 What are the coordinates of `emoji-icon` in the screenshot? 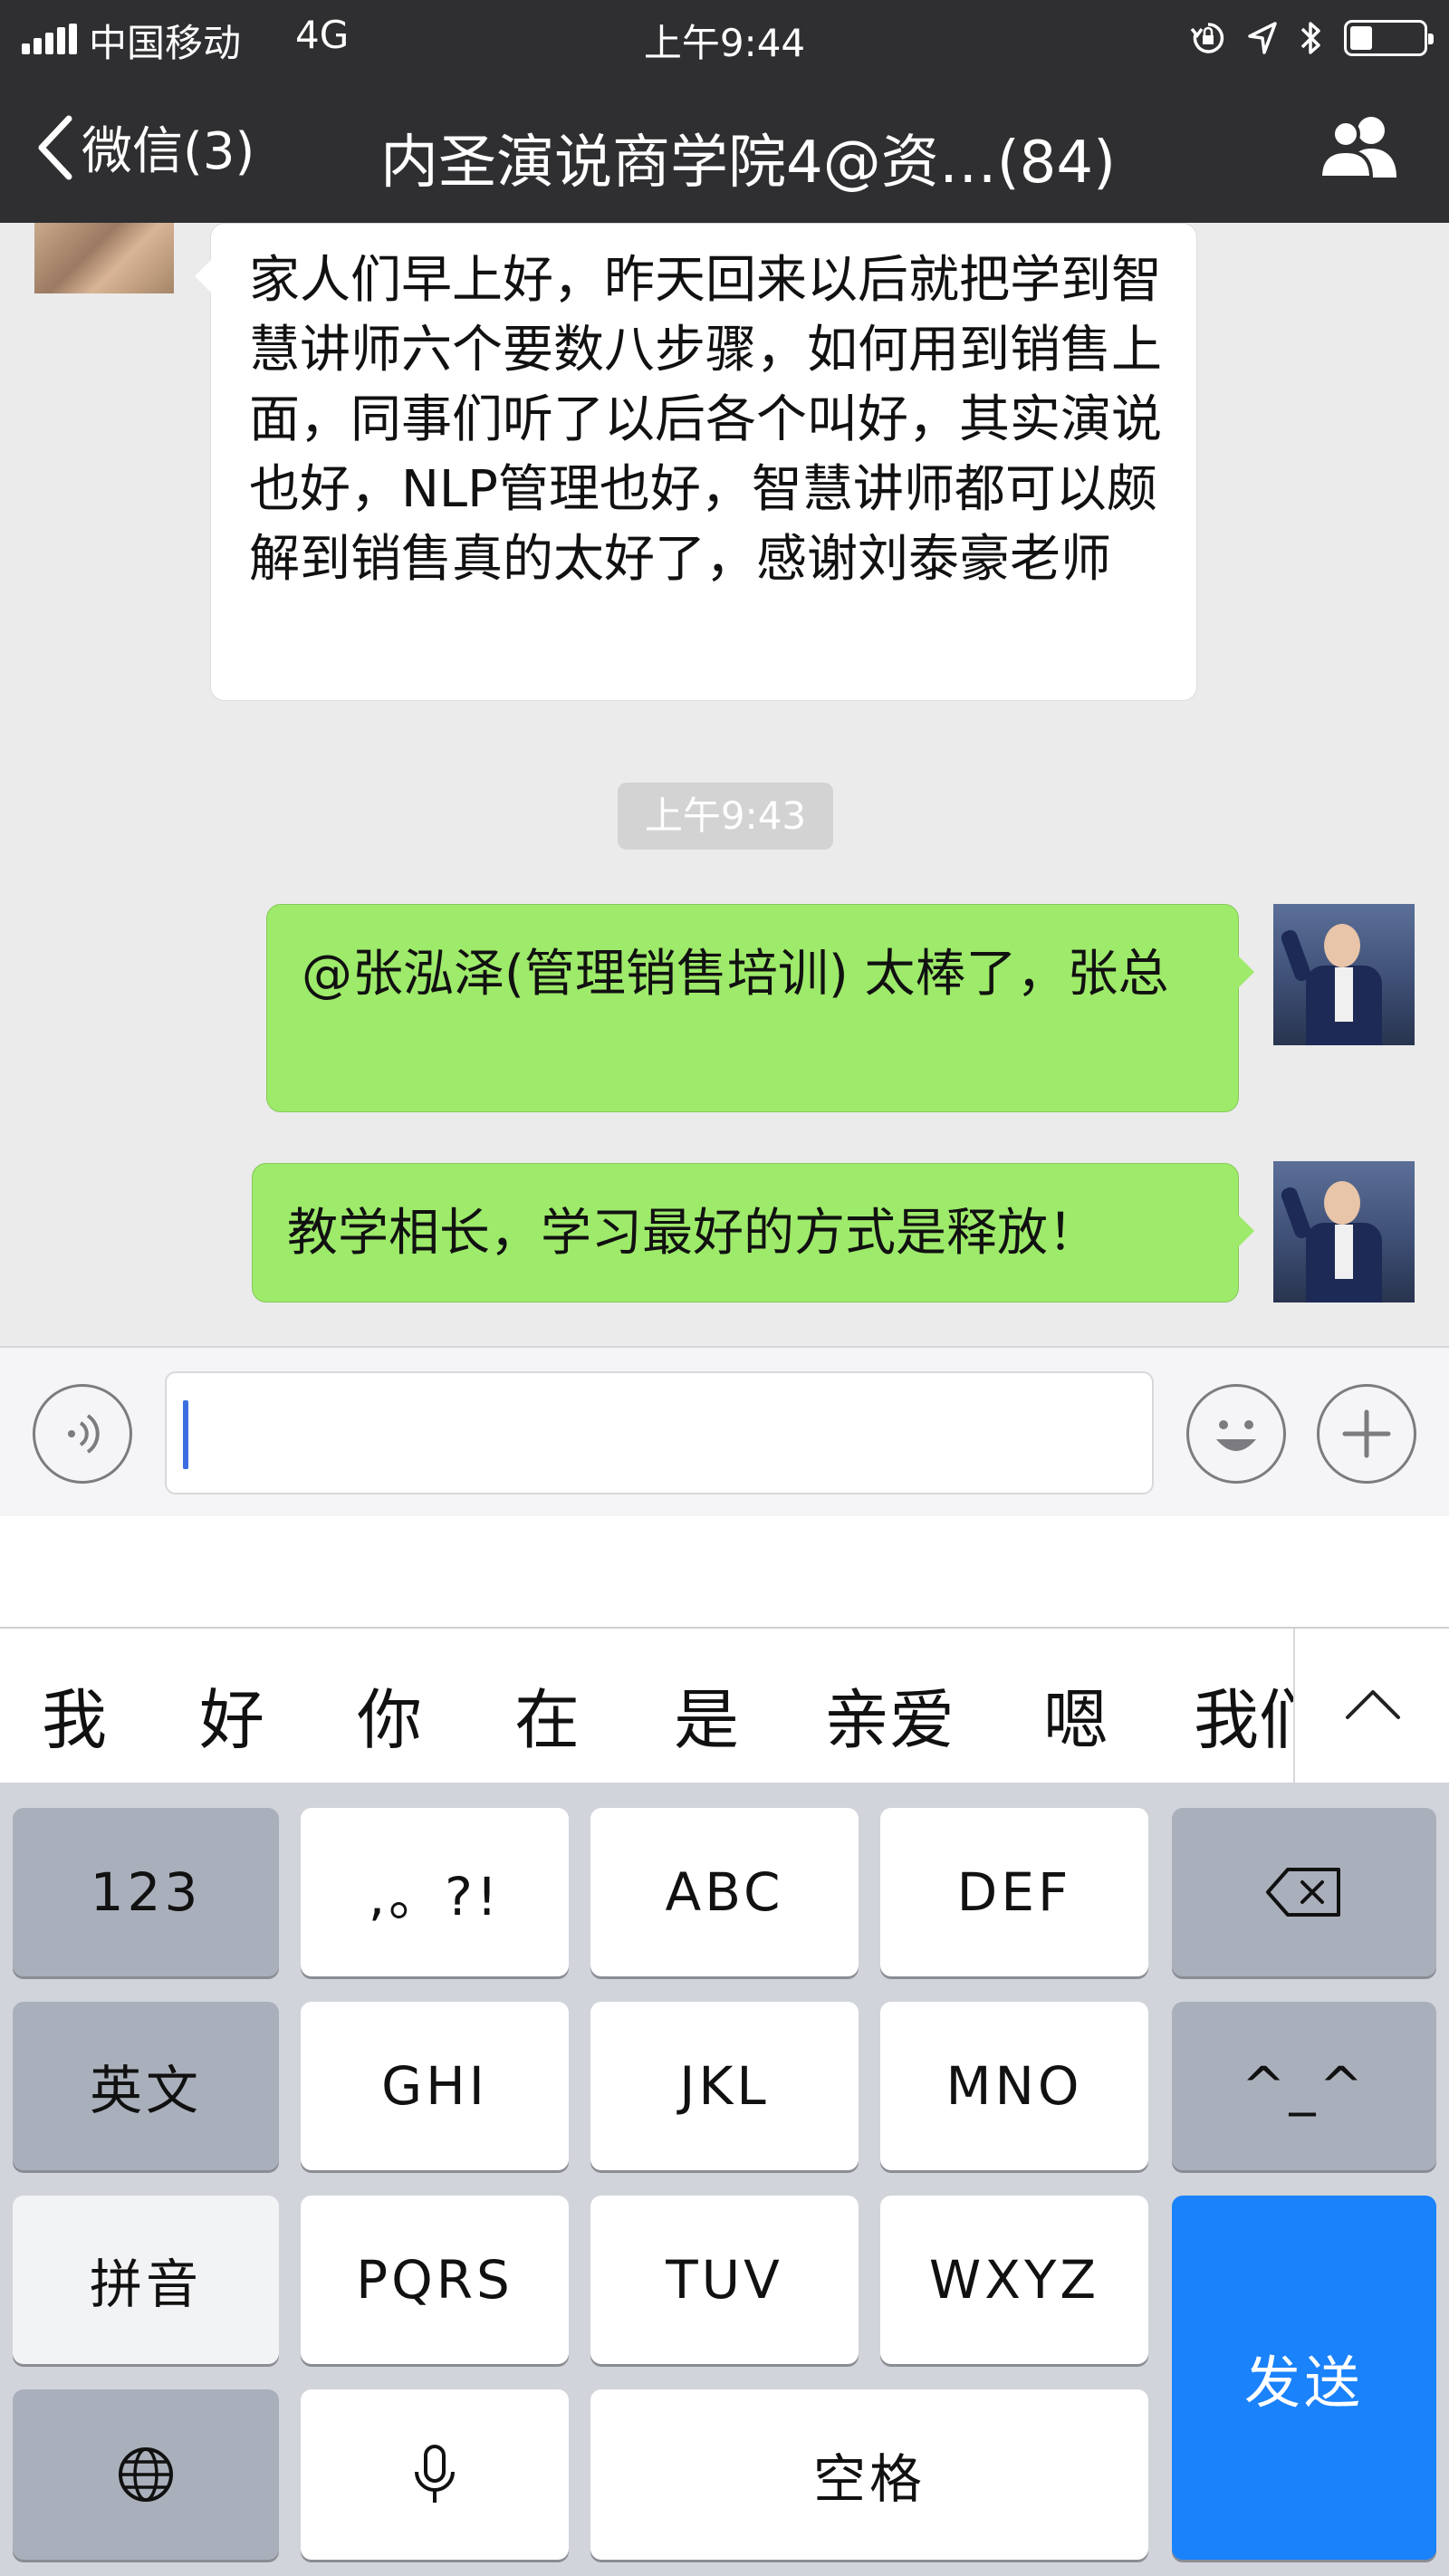 It's located at (1236, 1435).